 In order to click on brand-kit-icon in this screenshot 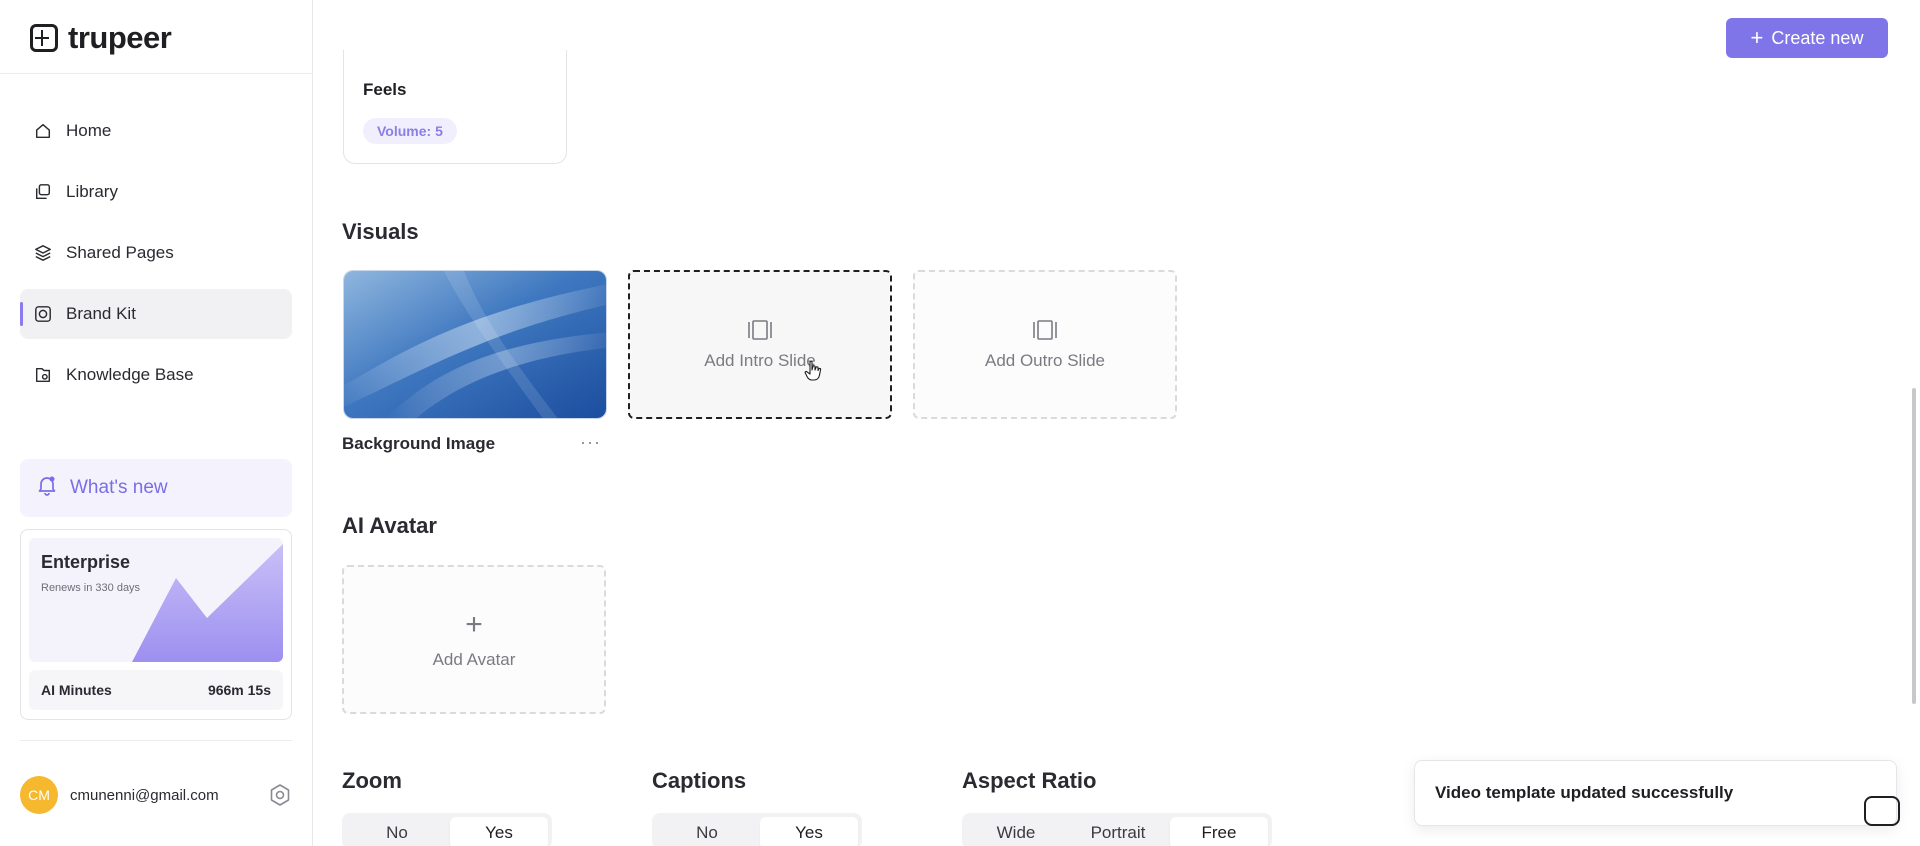, I will do `click(43, 314)`.